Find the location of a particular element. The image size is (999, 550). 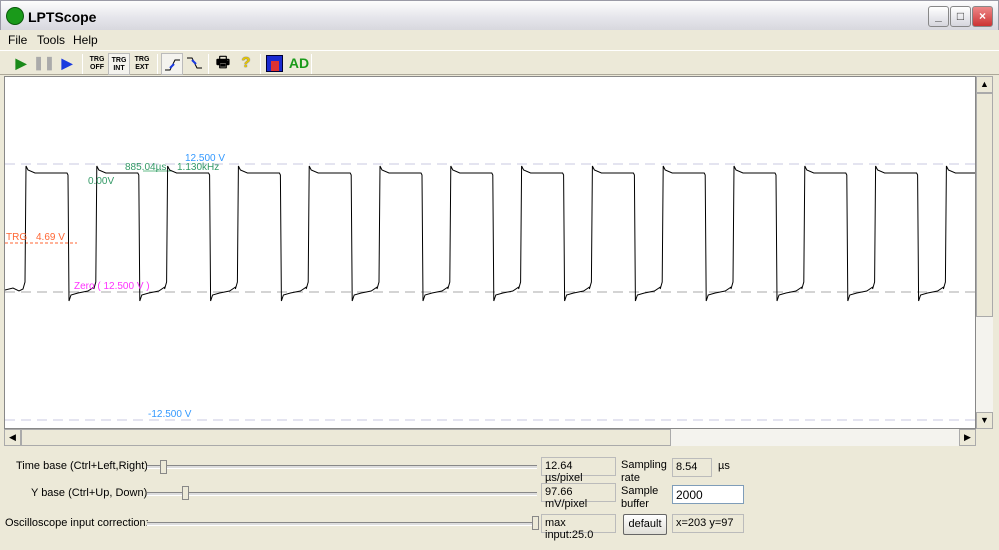

time-base-slider-handle is located at coordinates (163, 467).